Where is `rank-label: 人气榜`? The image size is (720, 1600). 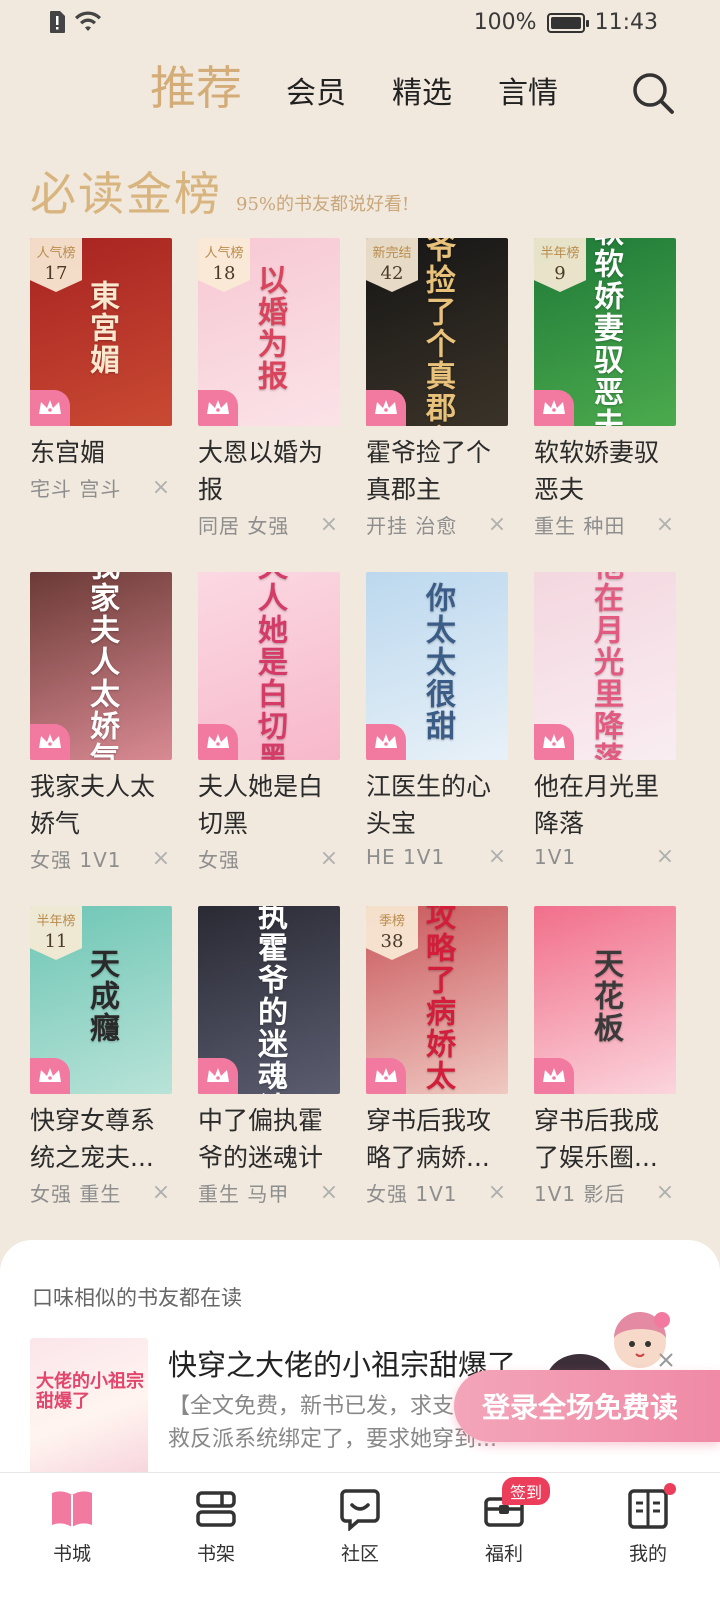
rank-label: 人气榜 is located at coordinates (56, 253).